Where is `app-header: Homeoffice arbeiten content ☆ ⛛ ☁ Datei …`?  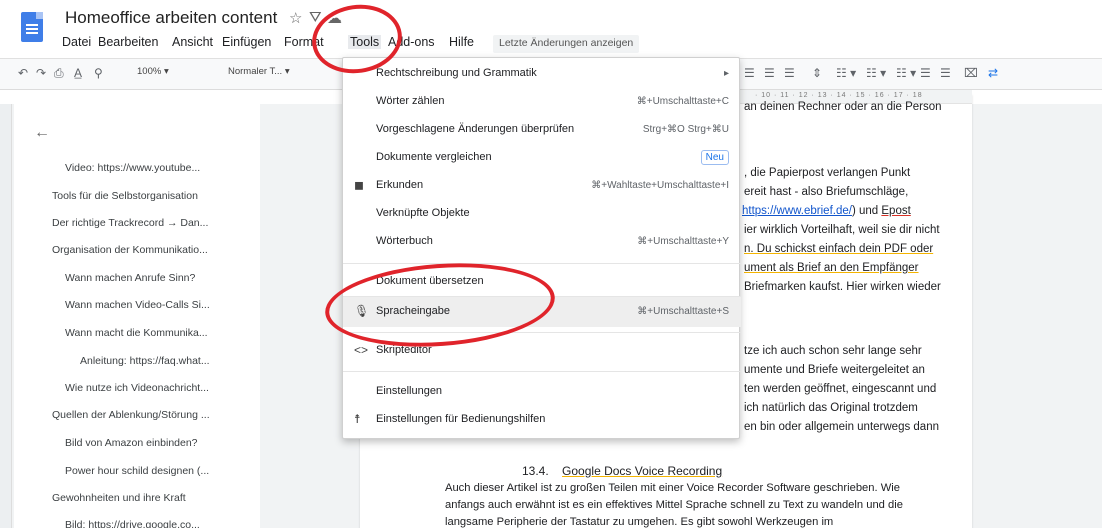 app-header: Homeoffice arbeiten content ☆ ⛛ ☁ Datei … is located at coordinates (551, 29).